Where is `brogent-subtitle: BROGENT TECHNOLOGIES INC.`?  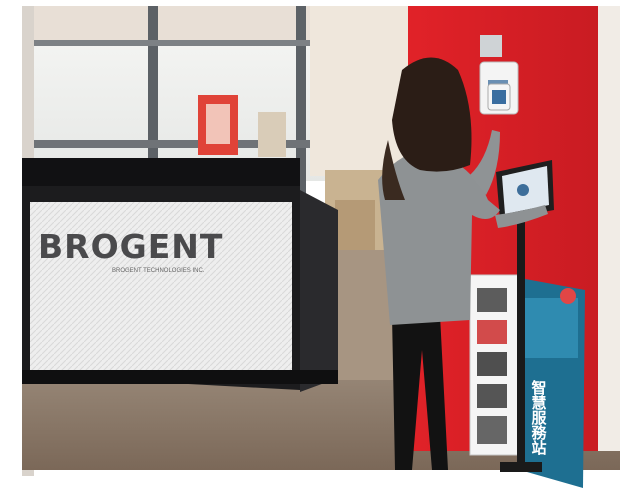 brogent-subtitle: BROGENT TECHNOLOGIES INC. is located at coordinates (158, 271).